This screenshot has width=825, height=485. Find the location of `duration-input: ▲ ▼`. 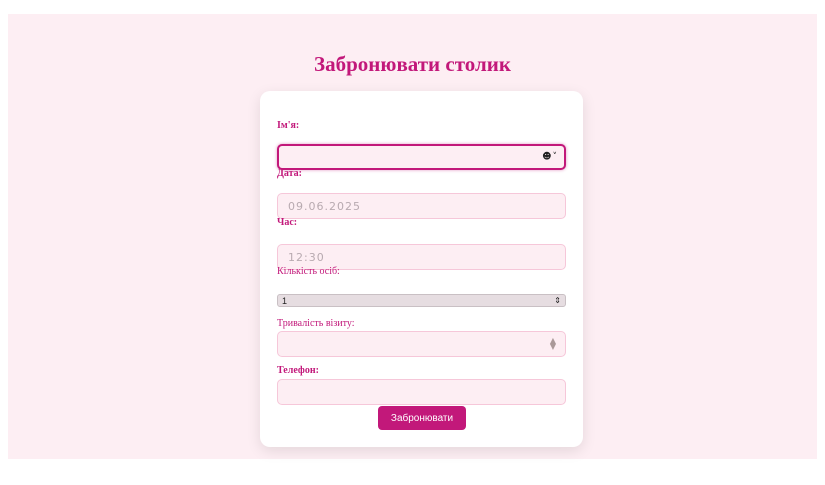

duration-input: ▲ ▼ is located at coordinates (421, 344).